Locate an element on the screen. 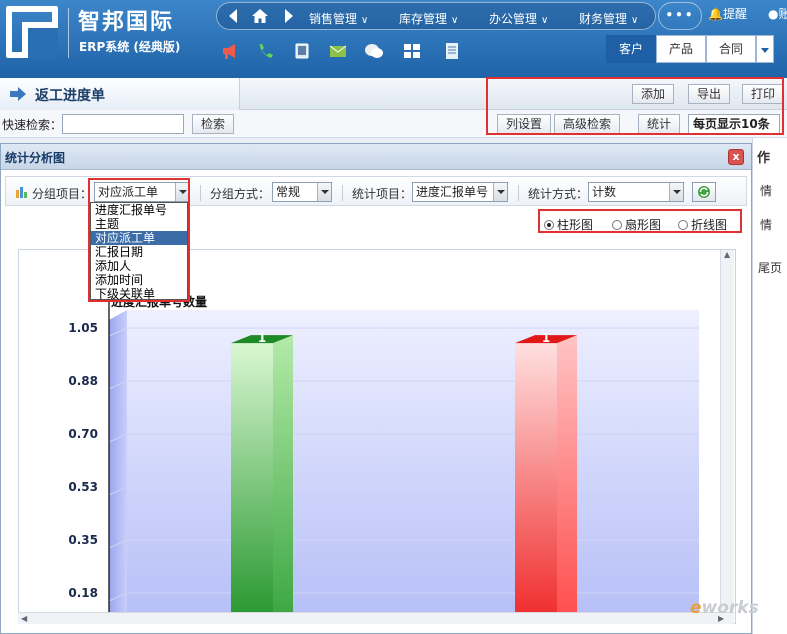 Image resolution: width=787 pixels, height=634 pixels. page-title-tab: 返工进度单 is located at coordinates (120, 94).